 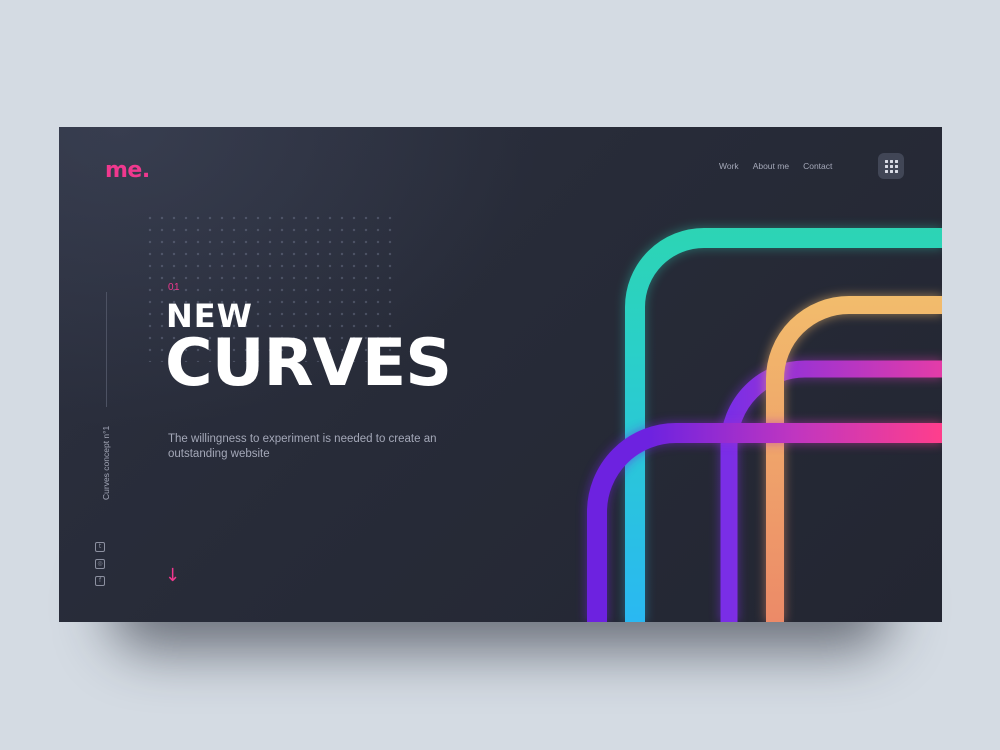 What do you see at coordinates (854, 459) in the screenshot?
I see `curve-orange` at bounding box center [854, 459].